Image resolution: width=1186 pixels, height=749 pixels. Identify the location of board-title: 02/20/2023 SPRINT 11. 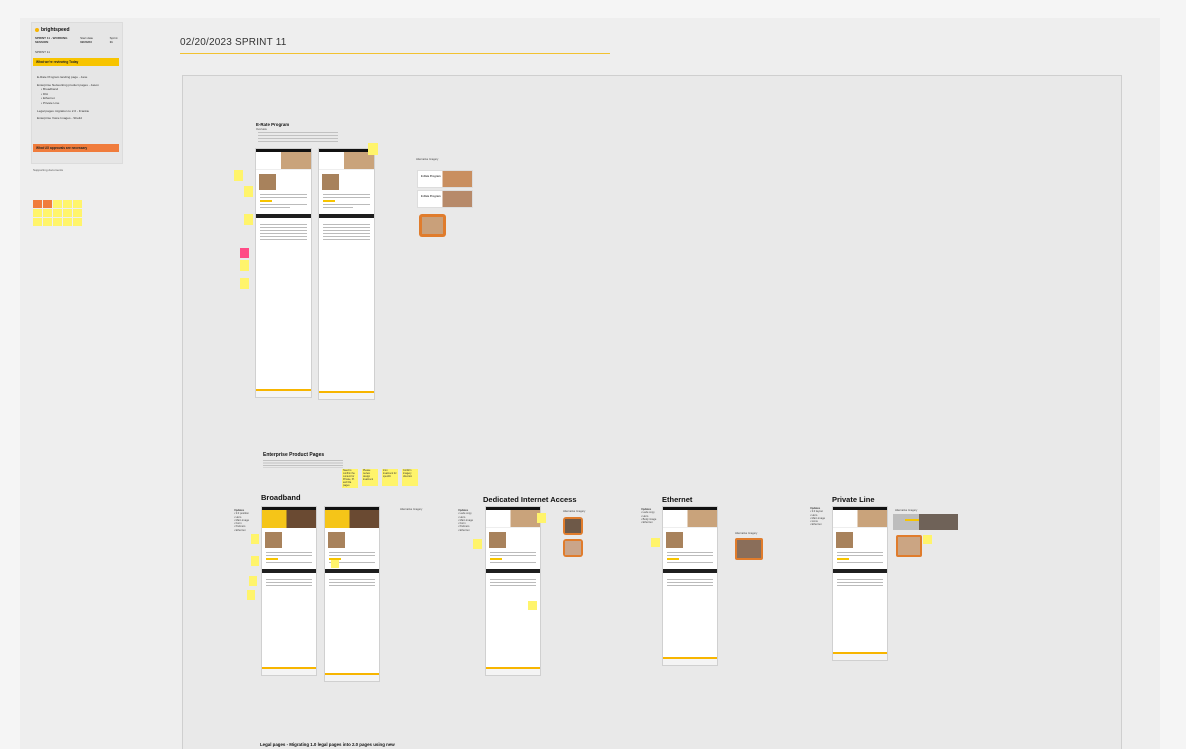
(233, 42).